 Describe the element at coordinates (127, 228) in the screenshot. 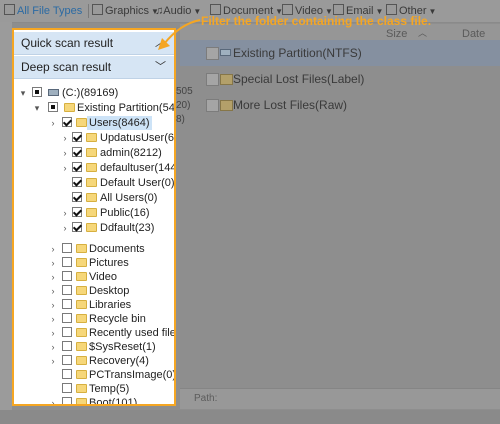

I see `tree-node-label: Ddfault(23)` at that location.